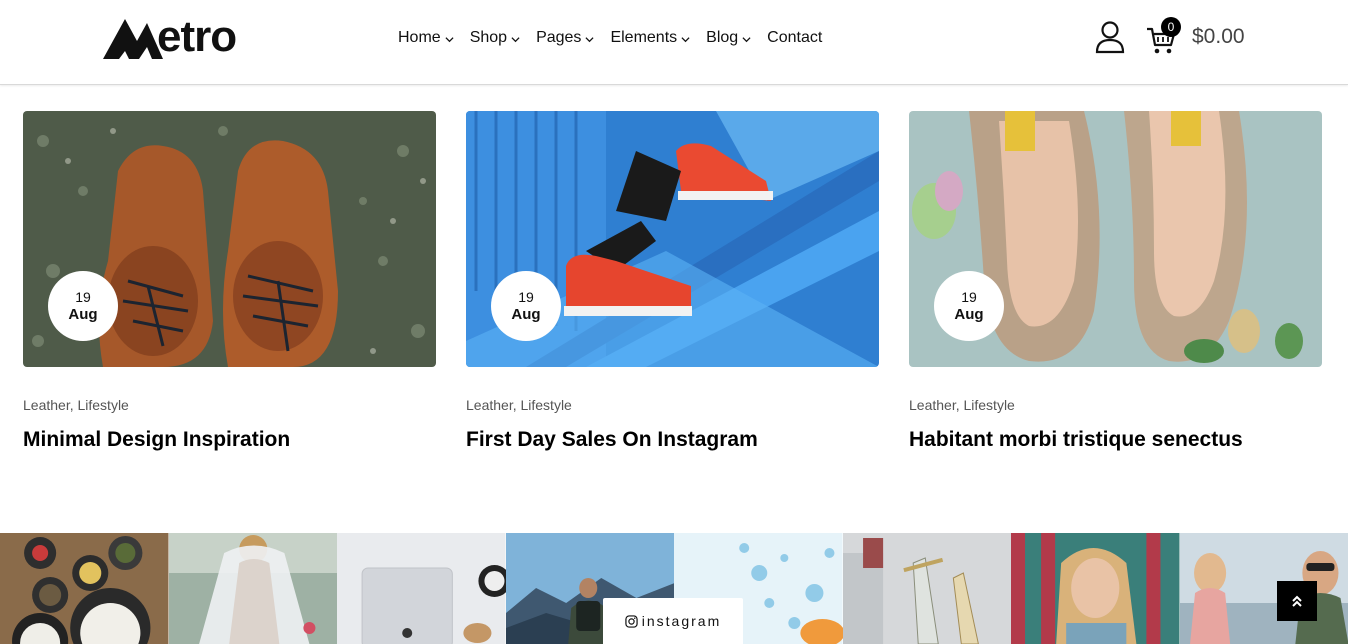 The height and width of the screenshot is (644, 1348). I want to click on laptop-desk-image, so click(421, 588).